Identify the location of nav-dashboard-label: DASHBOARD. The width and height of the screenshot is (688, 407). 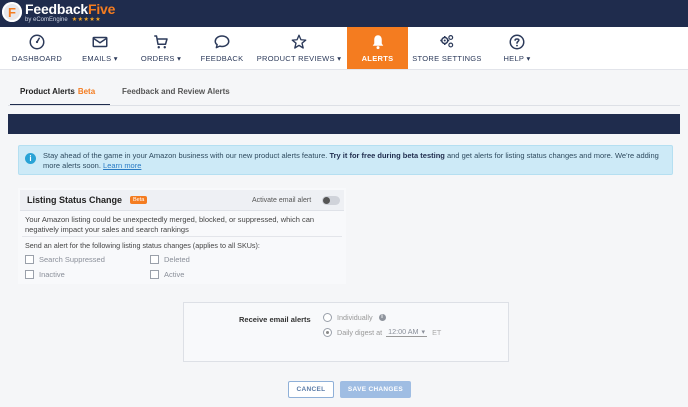
(37, 58).